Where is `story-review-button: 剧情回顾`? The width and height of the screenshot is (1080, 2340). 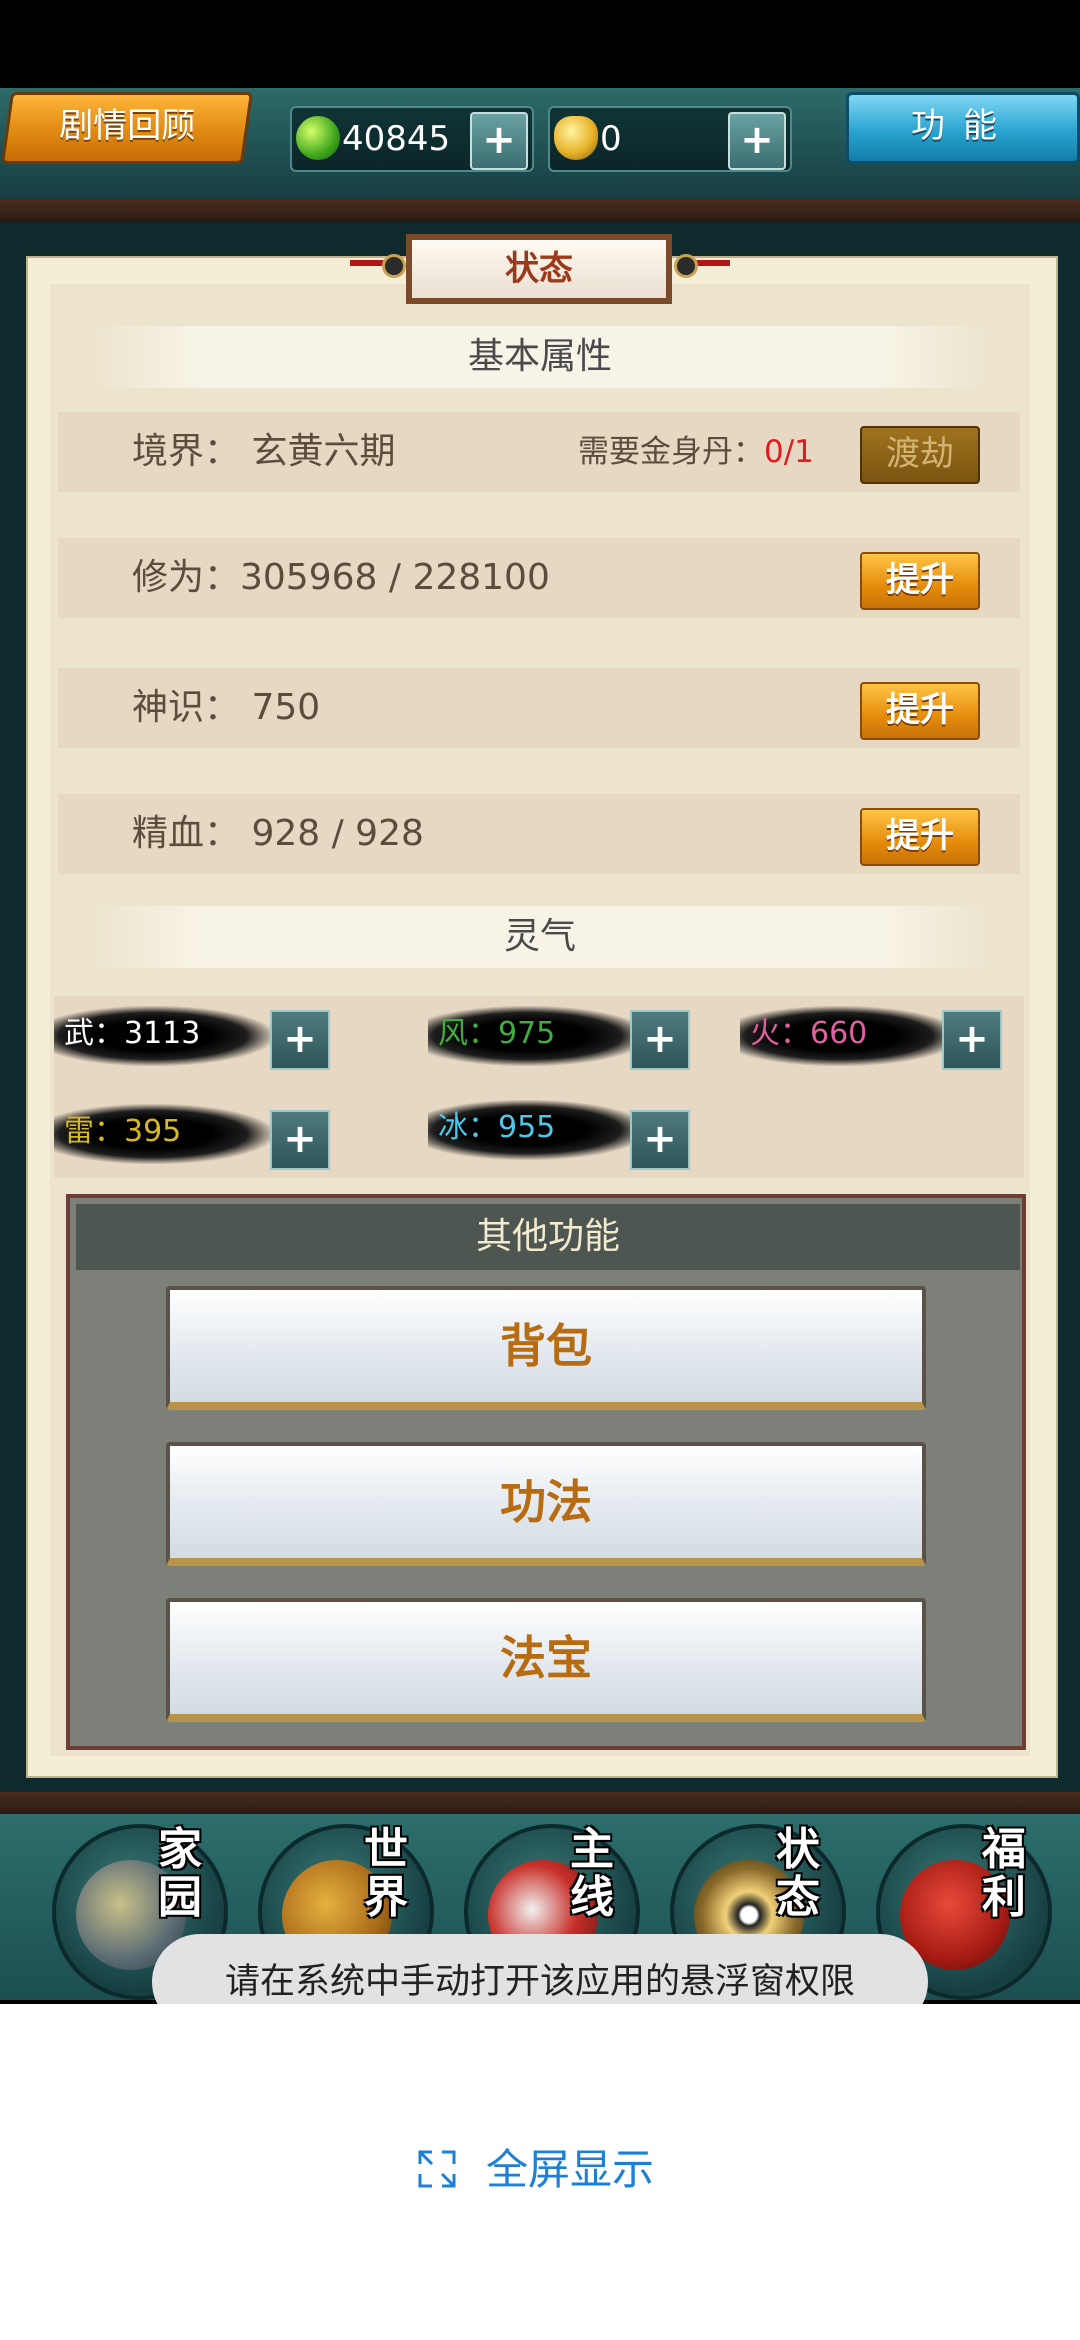
story-review-button: 剧情回顾 is located at coordinates (127, 128).